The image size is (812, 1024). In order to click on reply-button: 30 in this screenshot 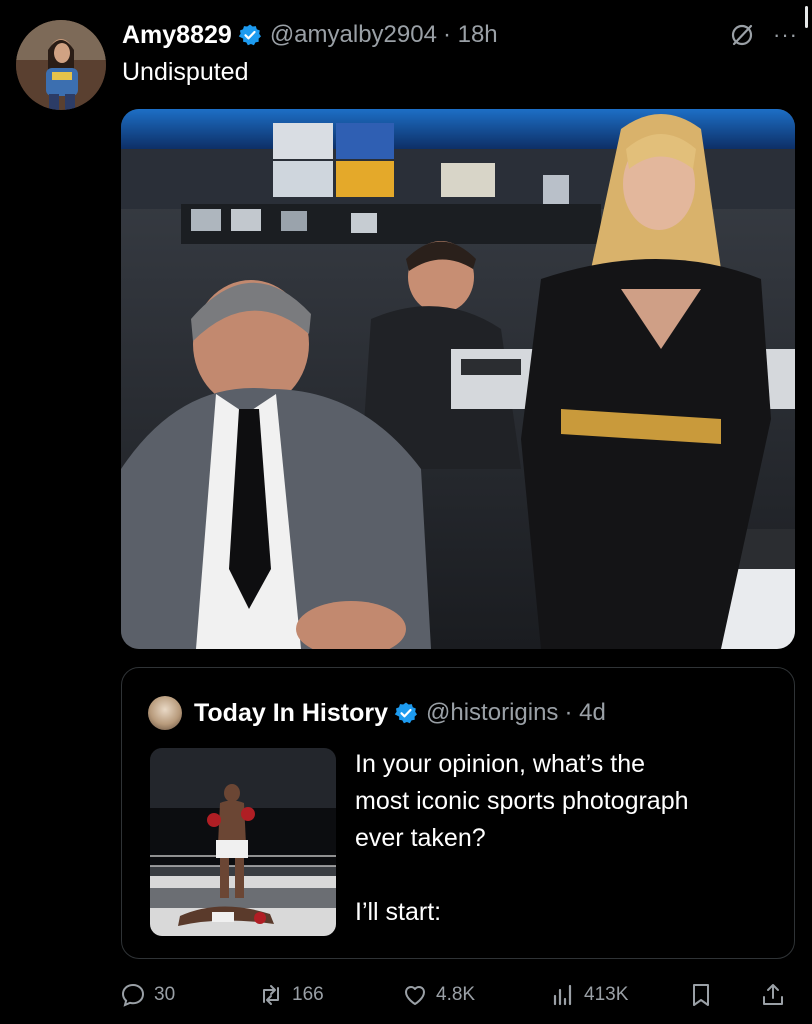, I will do `click(147, 995)`.